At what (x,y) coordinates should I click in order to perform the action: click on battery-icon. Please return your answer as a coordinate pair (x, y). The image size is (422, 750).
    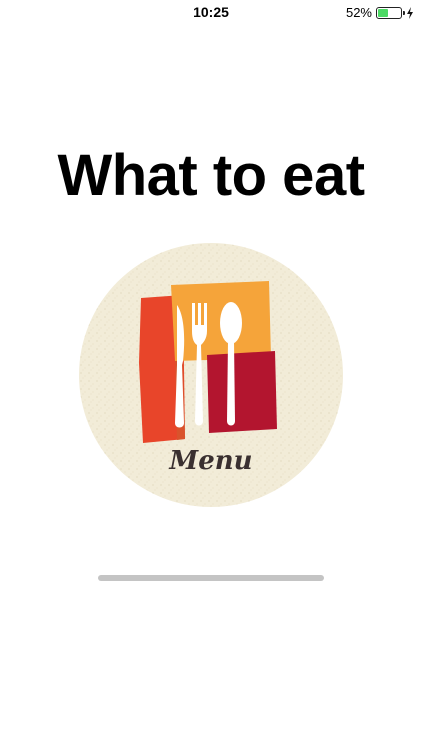
    Looking at the image, I should click on (390, 12).